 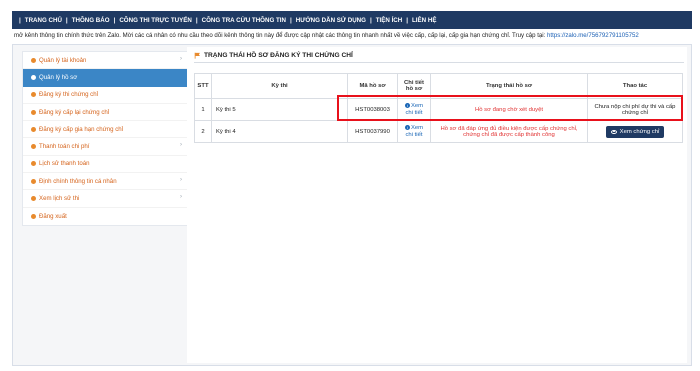 I want to click on sidebar-item-profile-management: Quản lý hồ sơ, so click(x=105, y=78).